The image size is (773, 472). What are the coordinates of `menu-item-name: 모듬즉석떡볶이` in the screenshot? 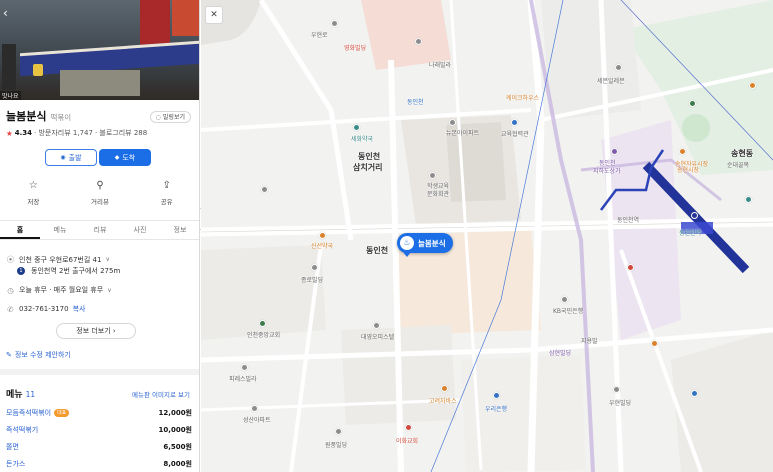 It's located at (29, 413).